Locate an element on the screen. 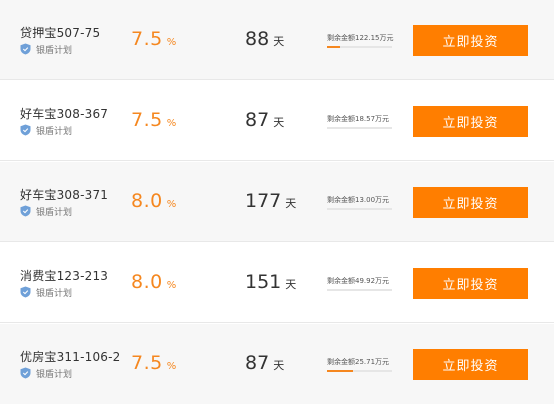 The height and width of the screenshot is (406, 554). remaining-amount: 剩余金额18.57万元 is located at coordinates (358, 119).